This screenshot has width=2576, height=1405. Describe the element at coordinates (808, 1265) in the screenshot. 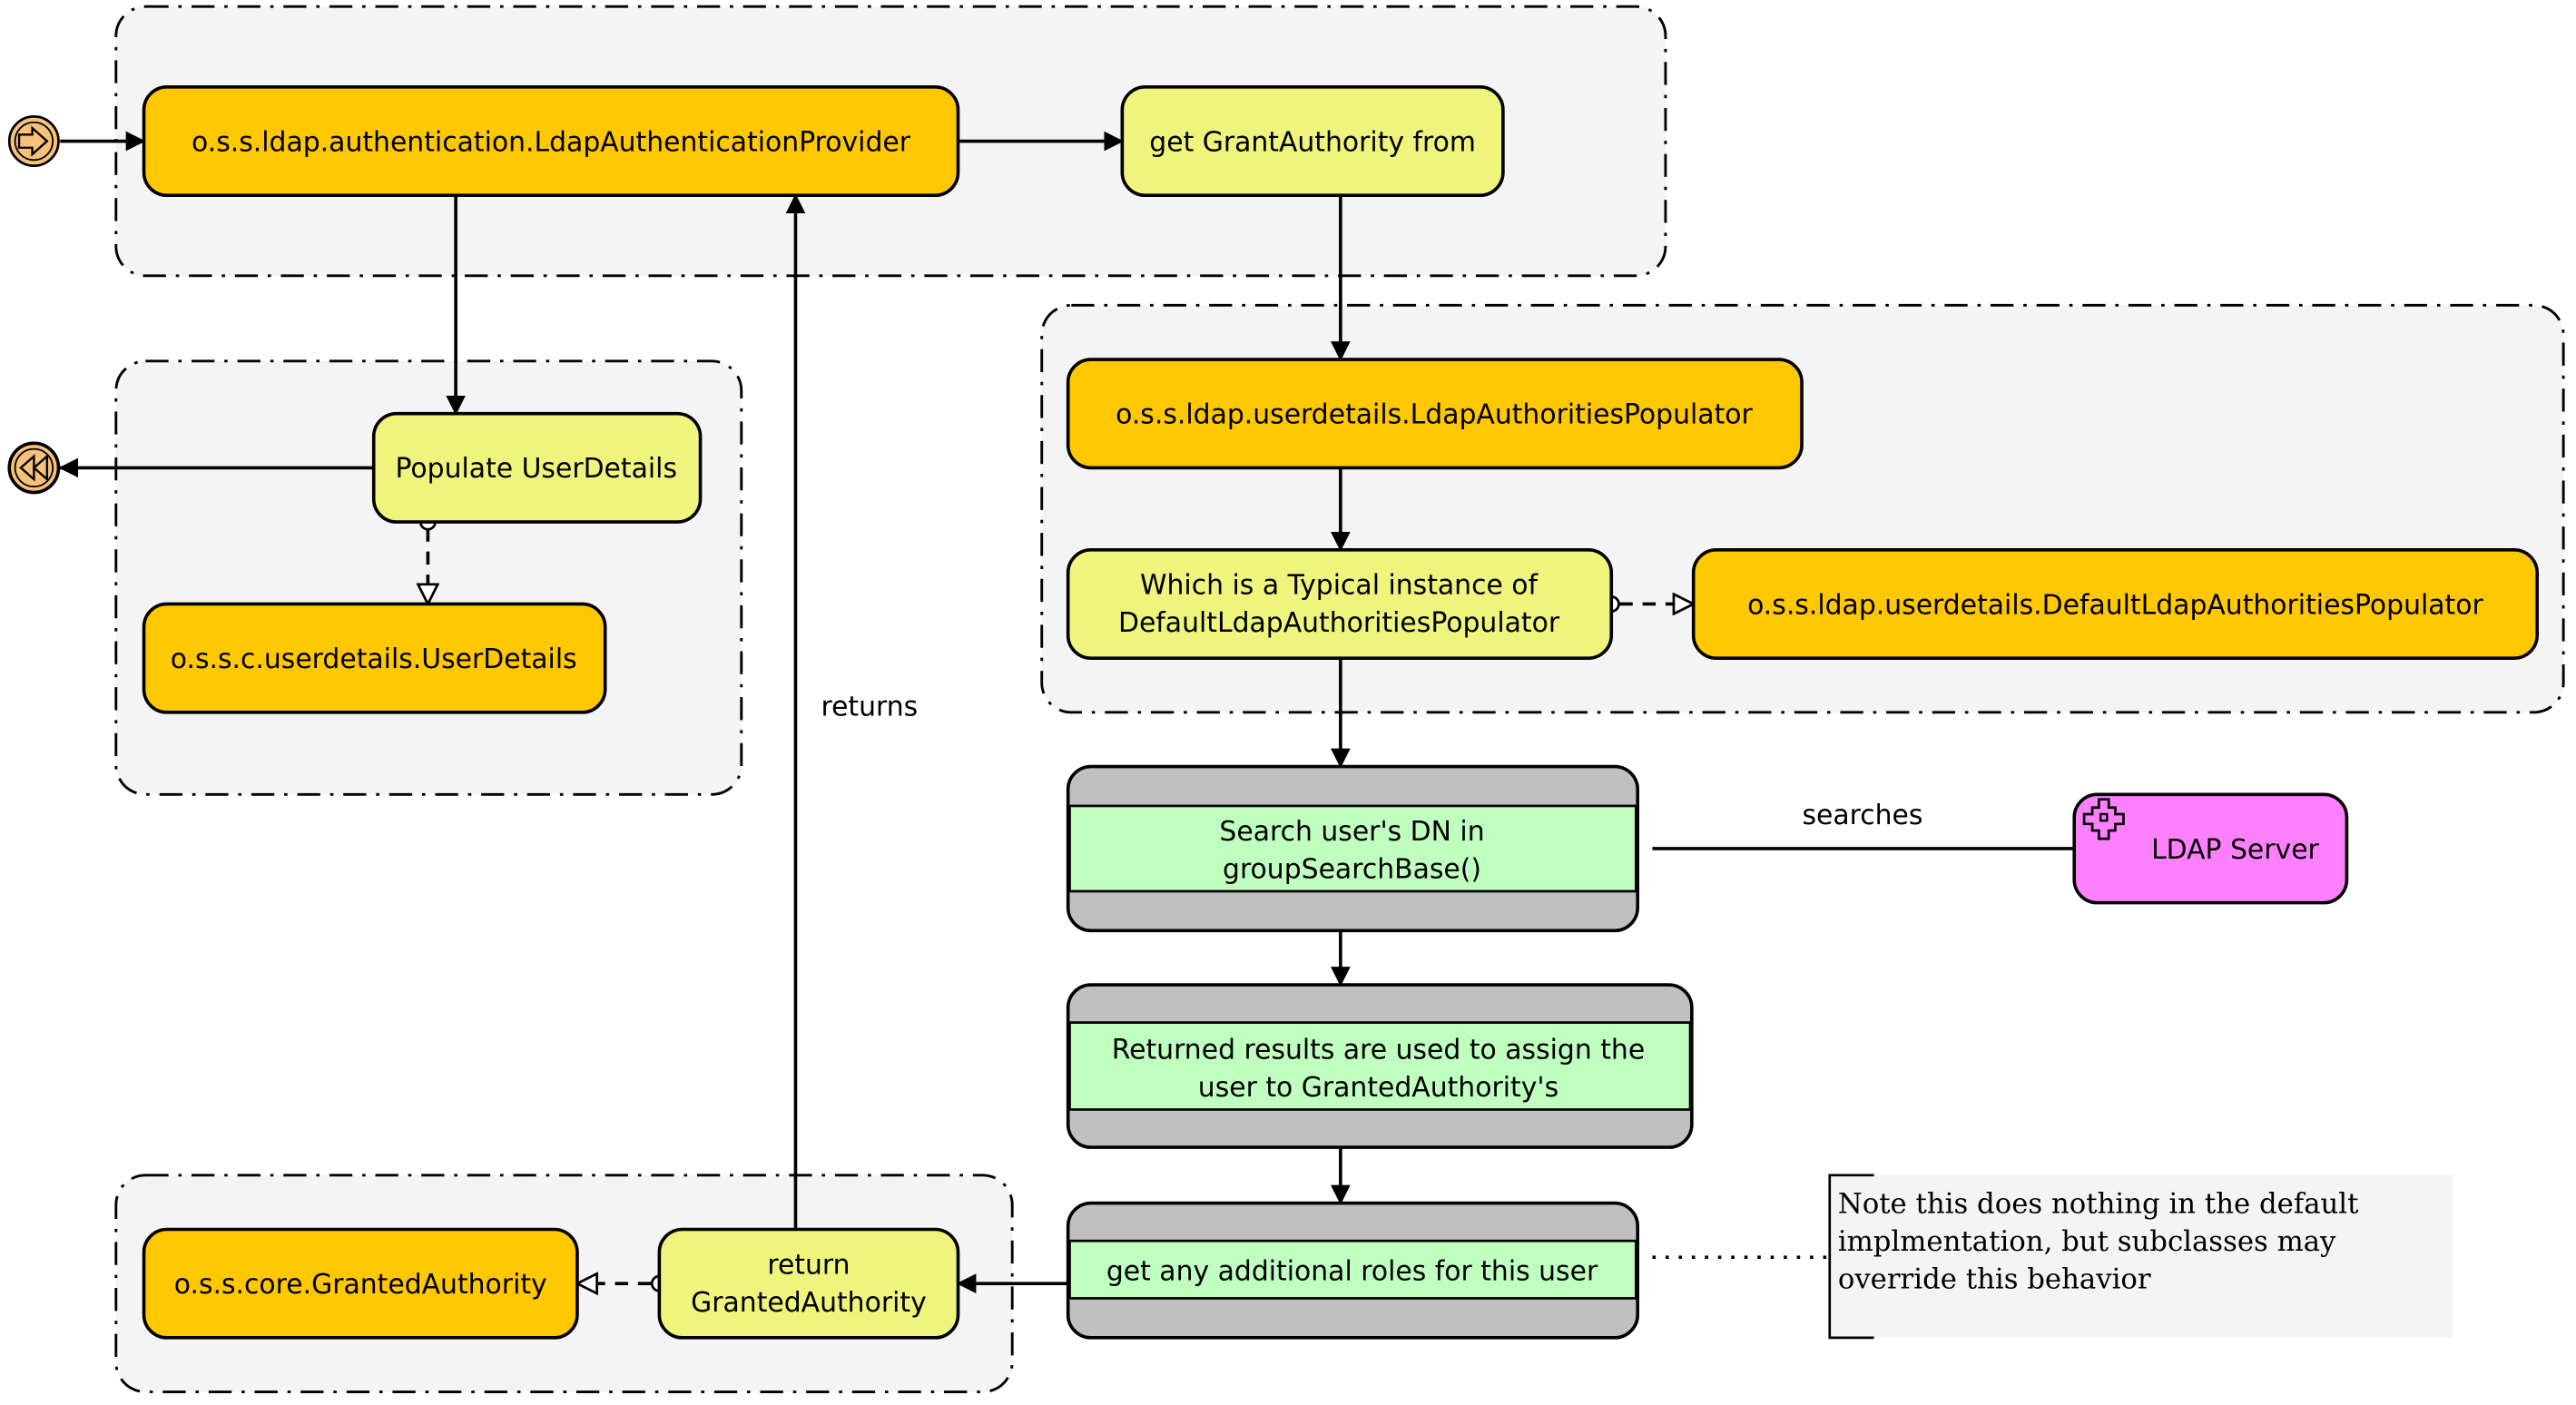

I see `svg-text: return` at that location.